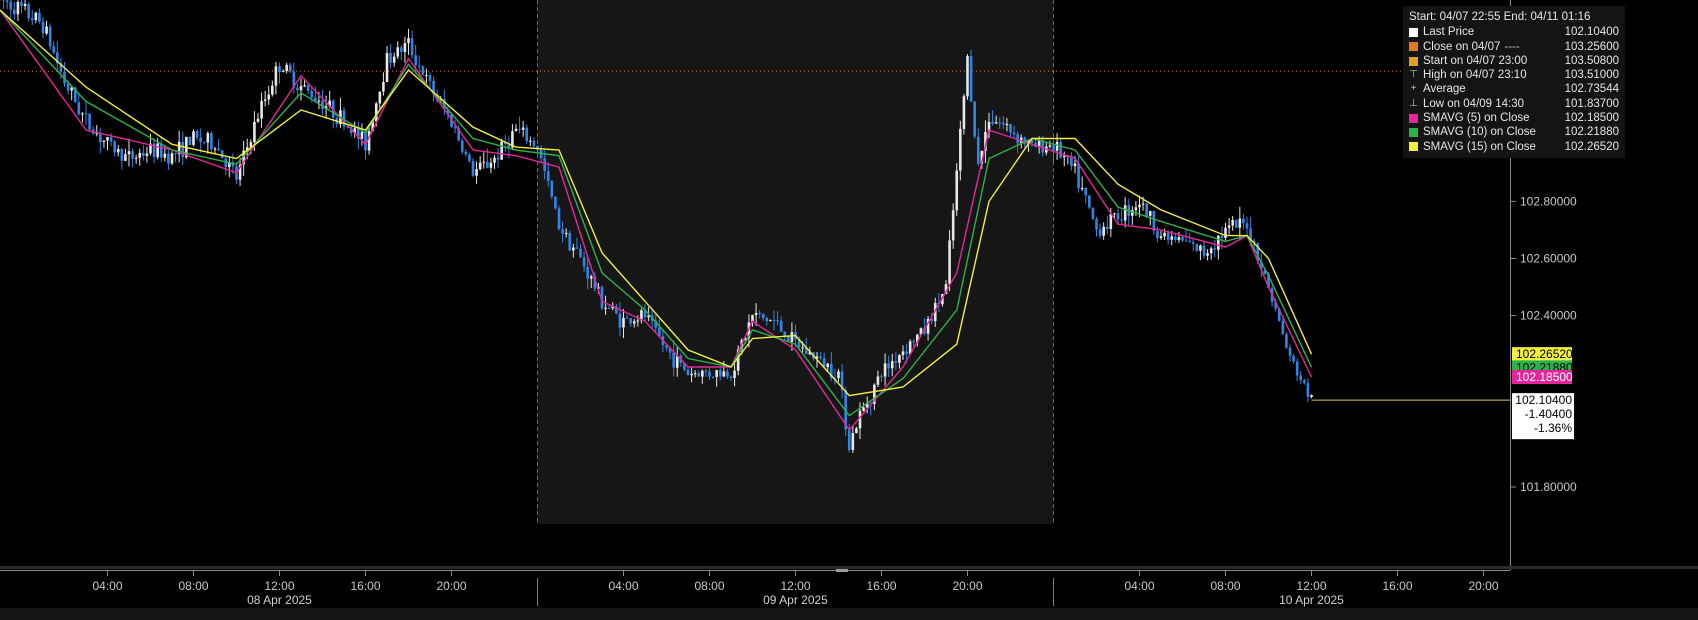 The width and height of the screenshot is (1698, 620). Describe the element at coordinates (1512, 46) in the screenshot. I see `legend-dash: ----` at that location.